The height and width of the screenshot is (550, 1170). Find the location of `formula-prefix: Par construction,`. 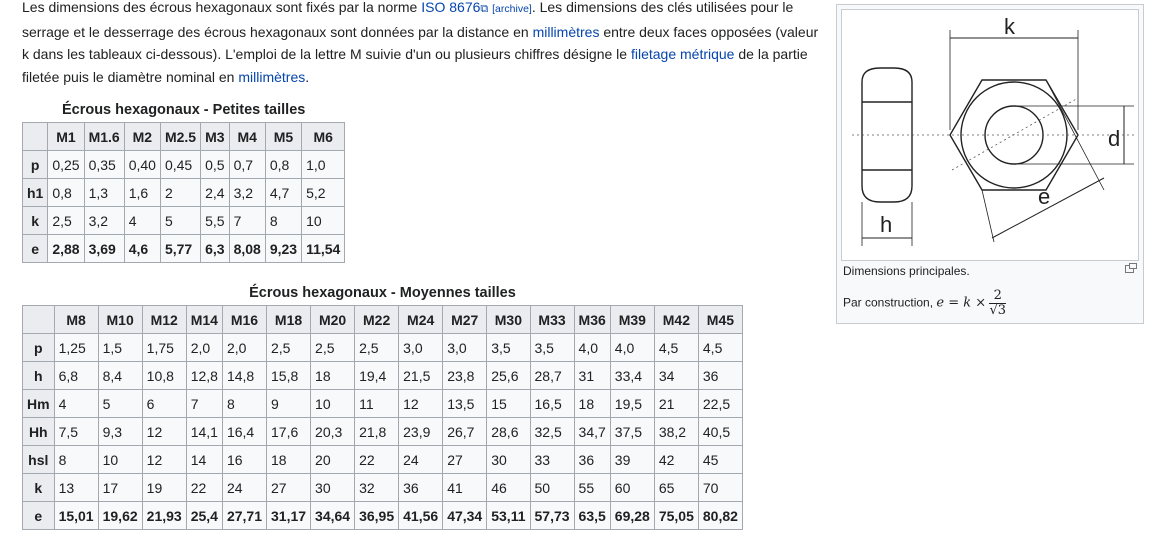

formula-prefix: Par construction, is located at coordinates (890, 302).